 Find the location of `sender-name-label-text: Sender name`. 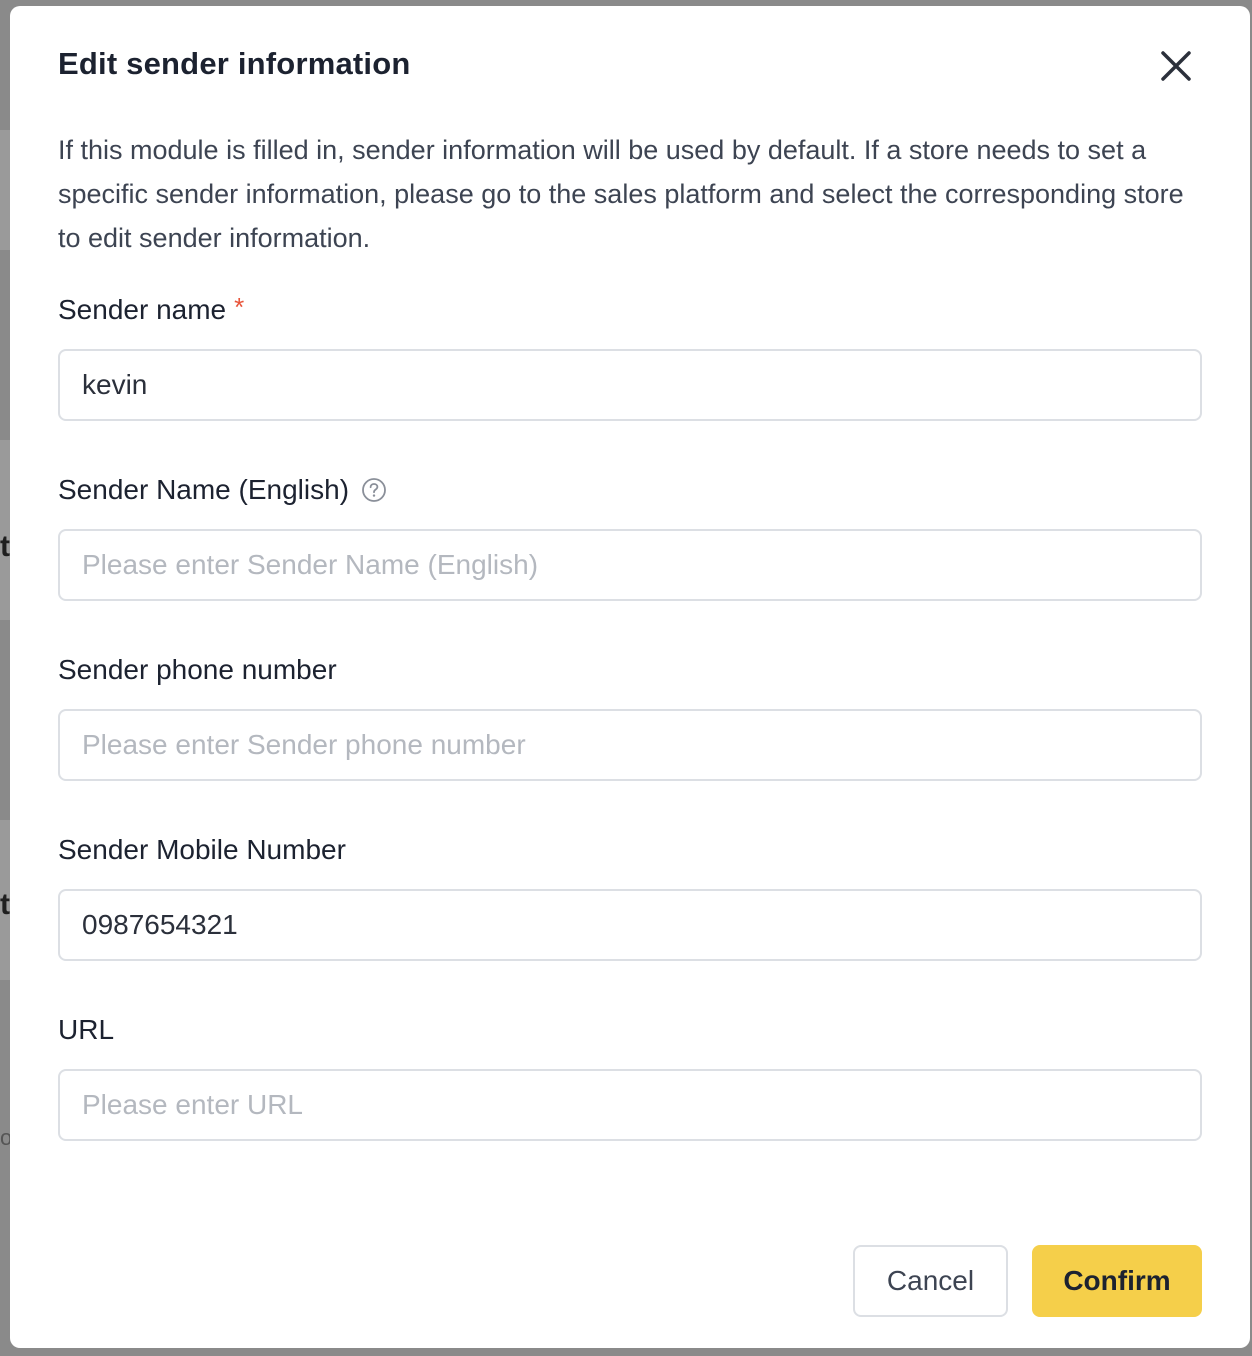

sender-name-label-text: Sender name is located at coordinates (142, 309).